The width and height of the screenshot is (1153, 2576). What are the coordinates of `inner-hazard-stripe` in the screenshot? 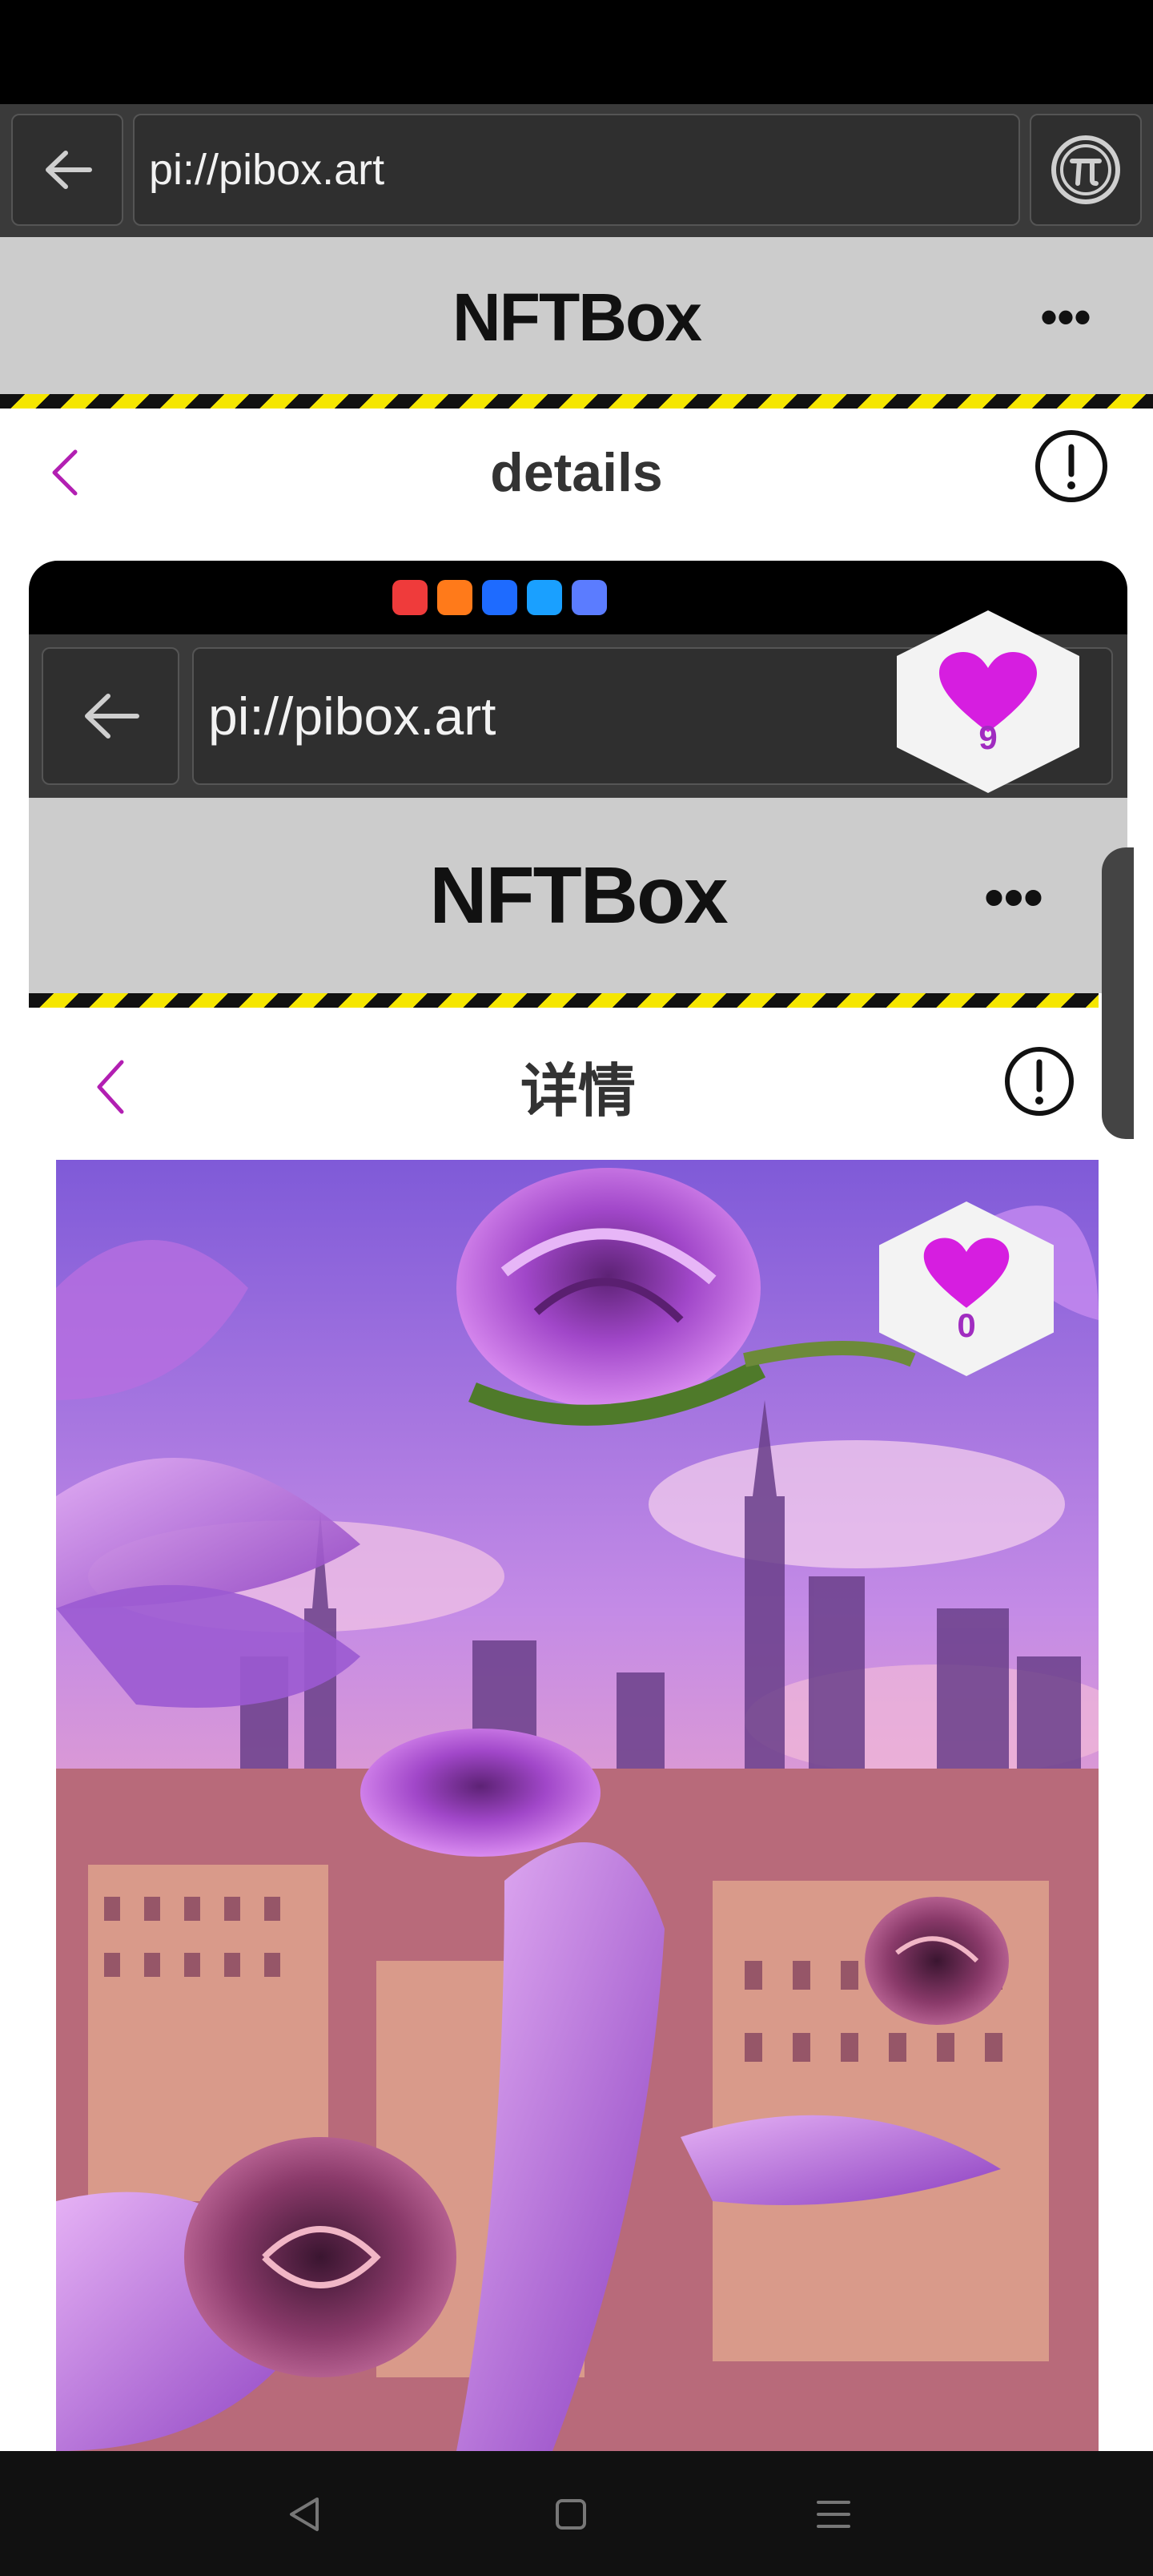 It's located at (564, 1001).